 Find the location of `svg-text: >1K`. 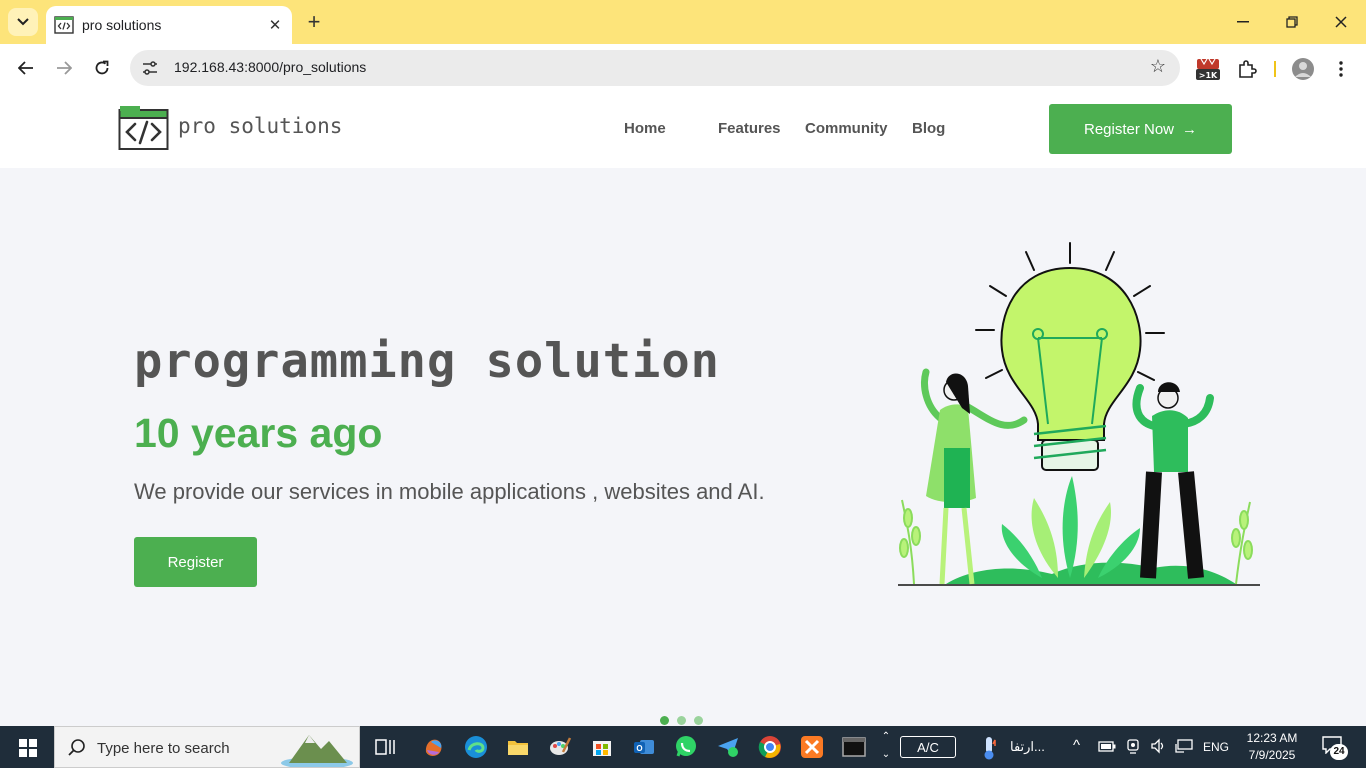

svg-text: >1K is located at coordinates (1208, 75).